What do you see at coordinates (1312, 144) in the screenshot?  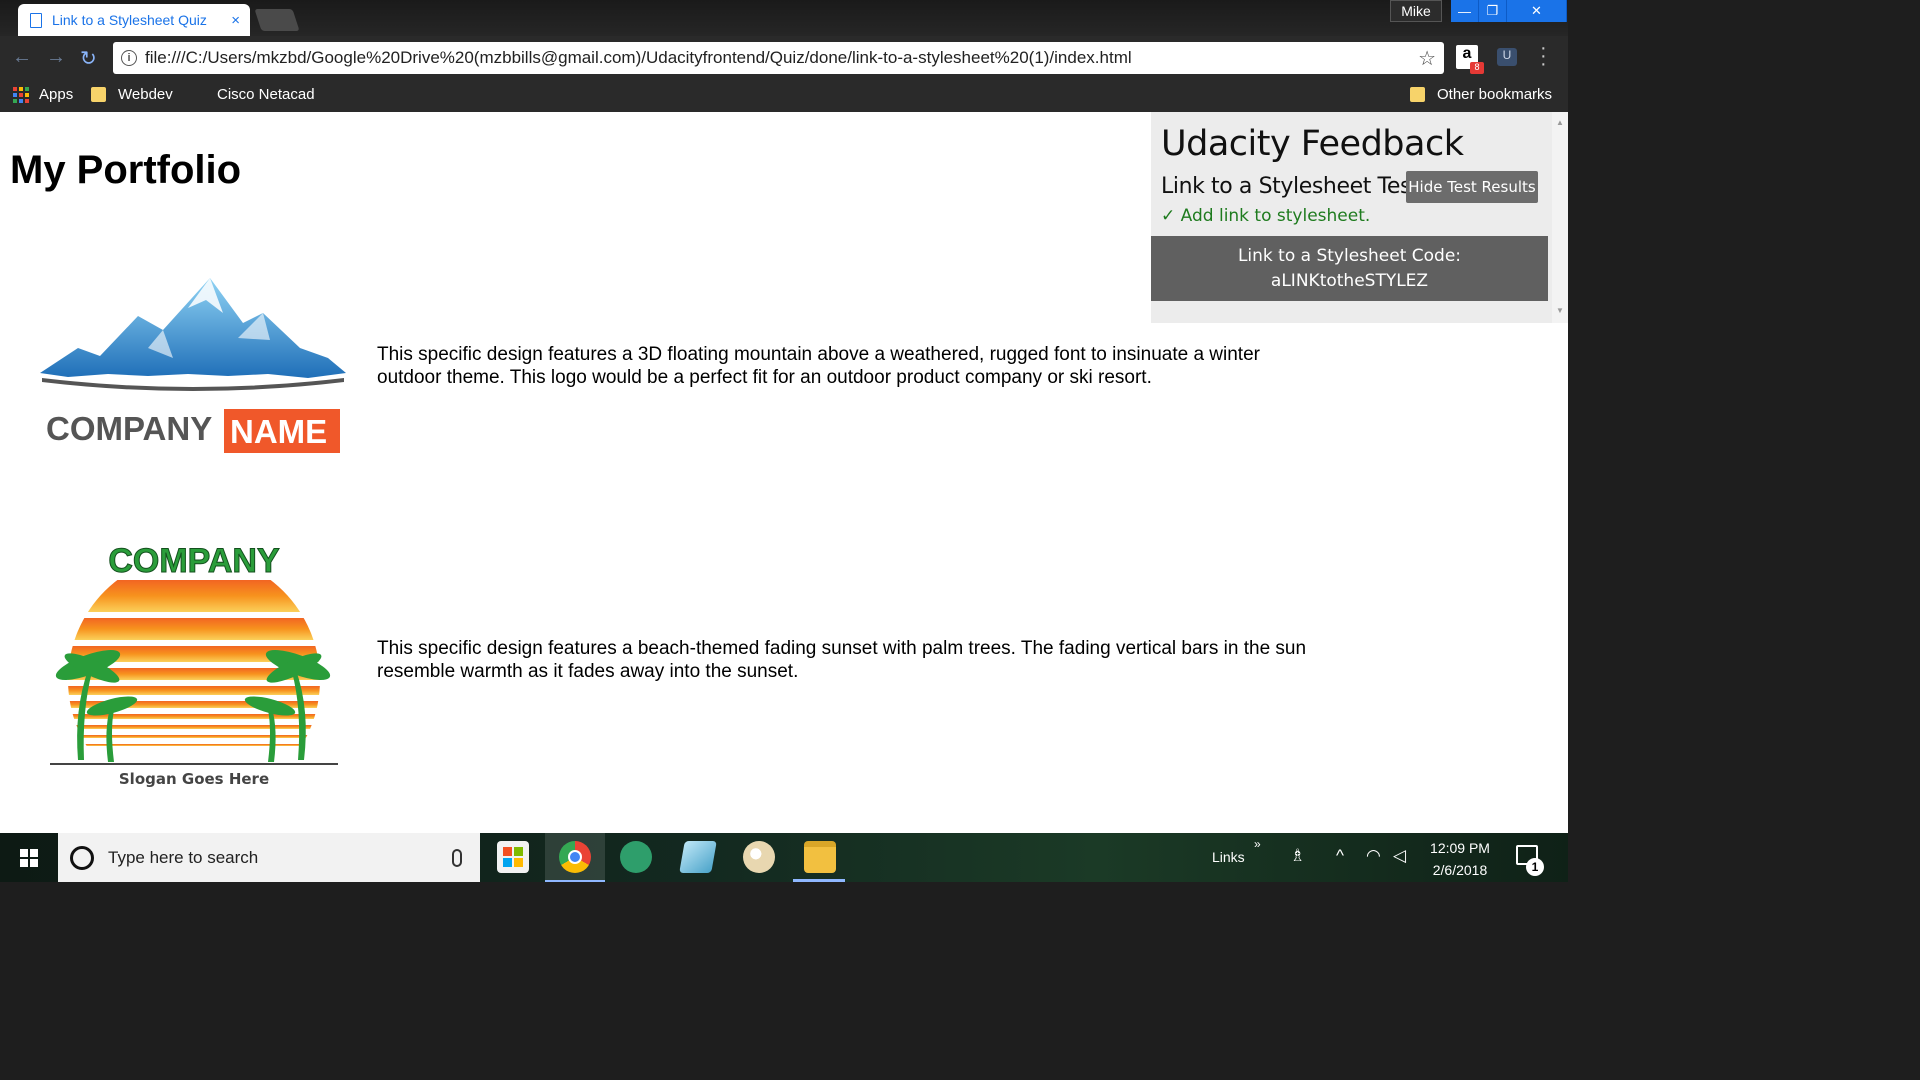 I see `feedback-title: Udacity Feedback` at bounding box center [1312, 144].